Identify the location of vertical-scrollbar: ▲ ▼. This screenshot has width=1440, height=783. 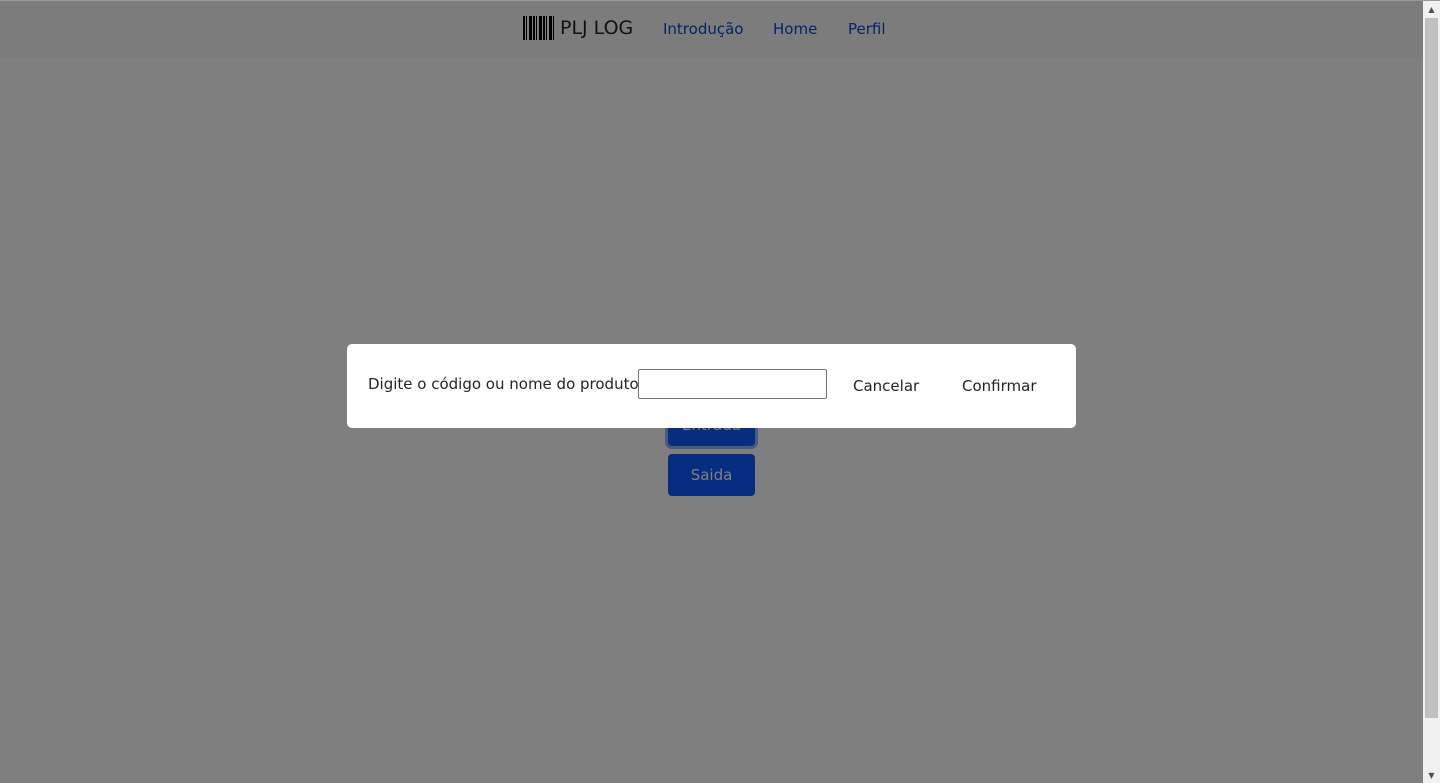
(1431, 392).